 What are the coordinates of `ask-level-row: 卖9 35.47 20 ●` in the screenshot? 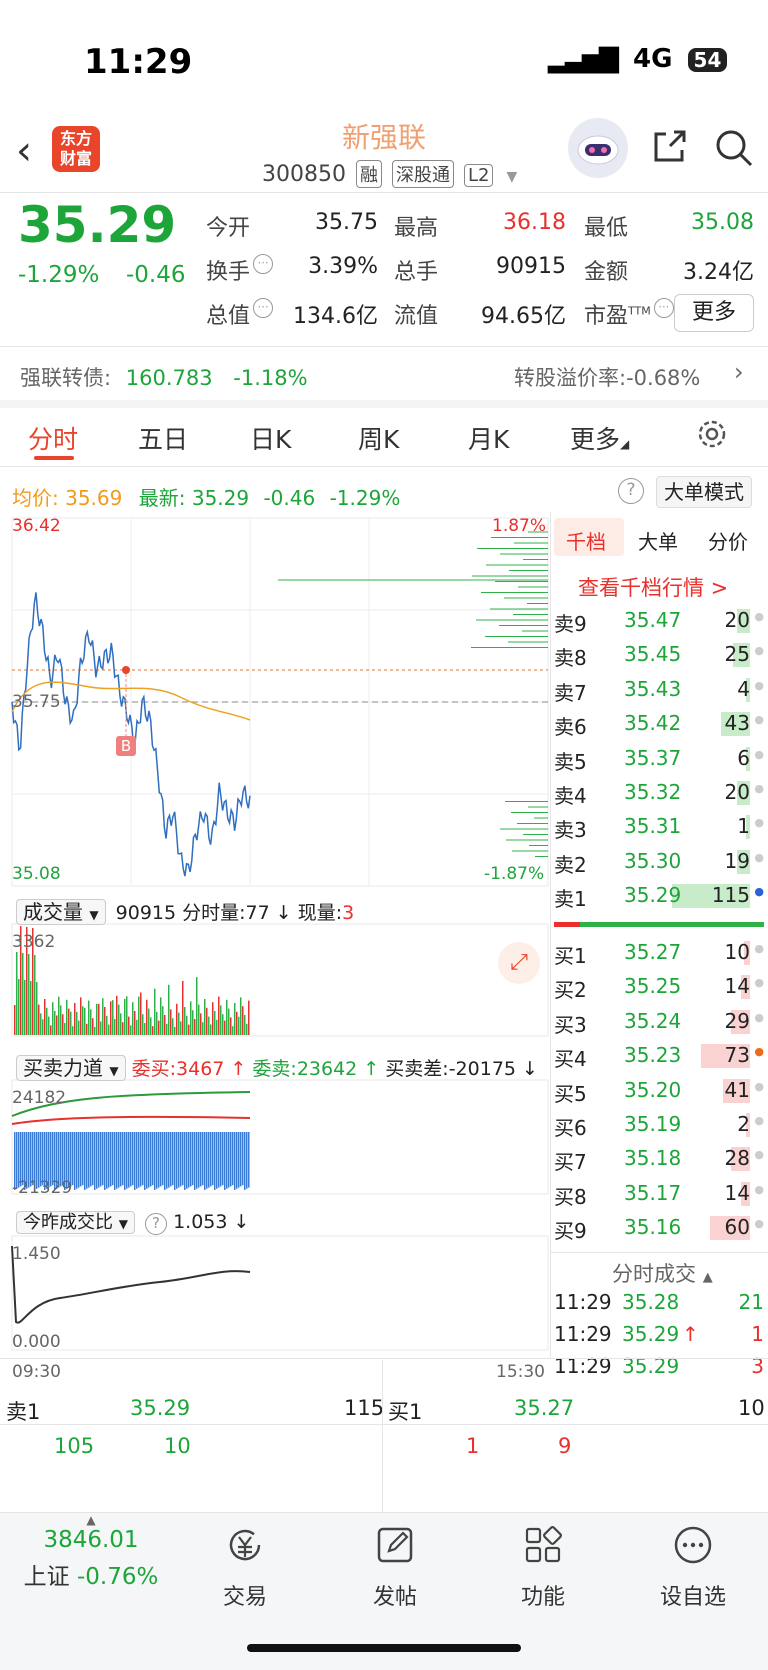 It's located at (659, 621).